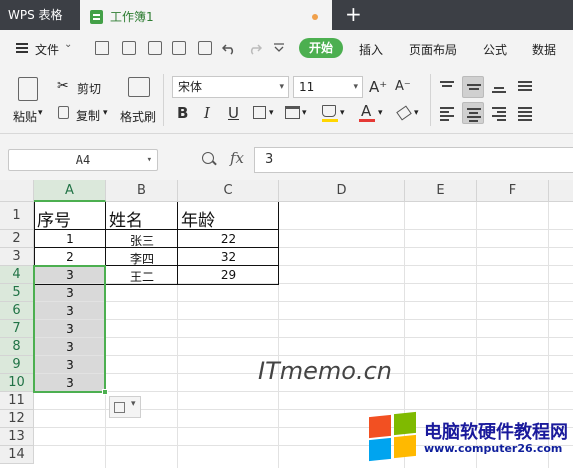  What do you see at coordinates (198, 218) in the screenshot?
I see `cell-c1: 年龄` at bounding box center [198, 218].